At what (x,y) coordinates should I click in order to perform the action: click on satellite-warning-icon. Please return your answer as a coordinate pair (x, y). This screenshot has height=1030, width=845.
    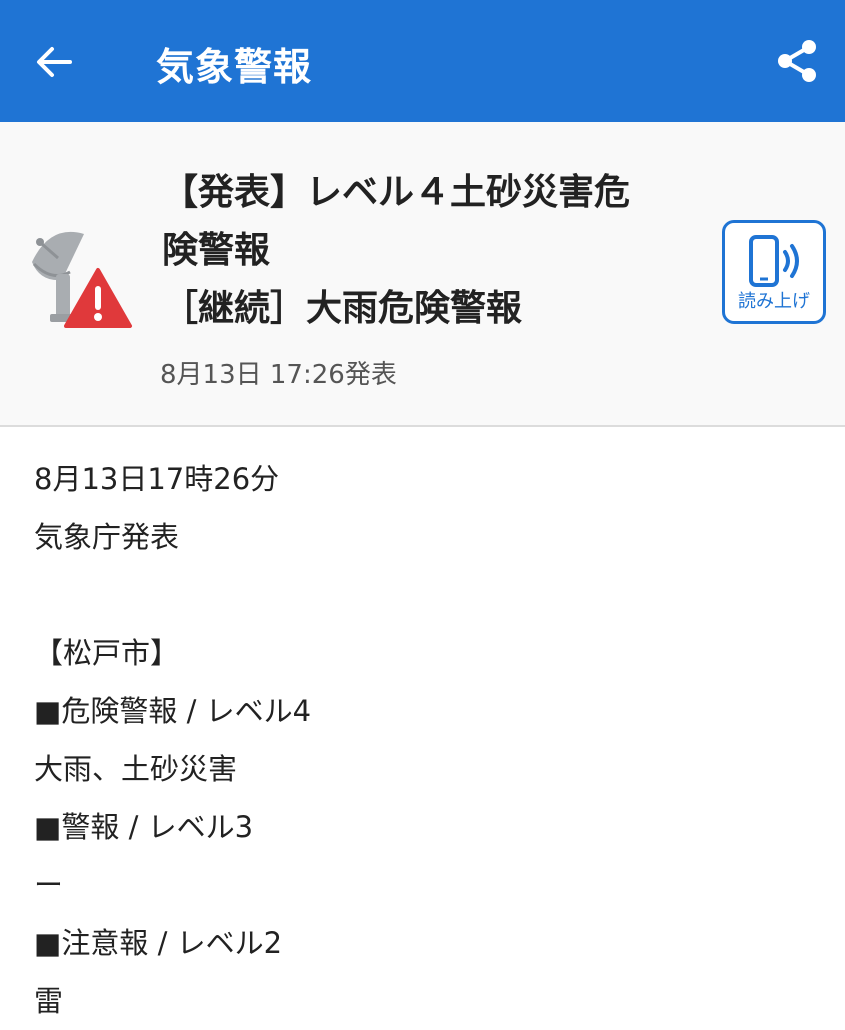
    Looking at the image, I should click on (78, 278).